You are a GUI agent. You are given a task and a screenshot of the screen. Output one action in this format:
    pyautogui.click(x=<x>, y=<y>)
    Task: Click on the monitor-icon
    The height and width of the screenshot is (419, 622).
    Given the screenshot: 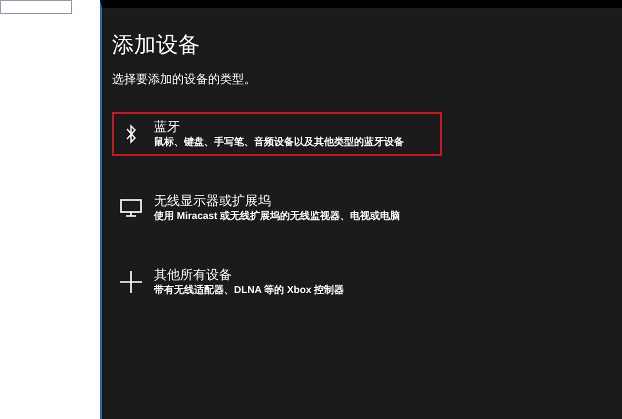 What is the action you would take?
    pyautogui.click(x=131, y=208)
    